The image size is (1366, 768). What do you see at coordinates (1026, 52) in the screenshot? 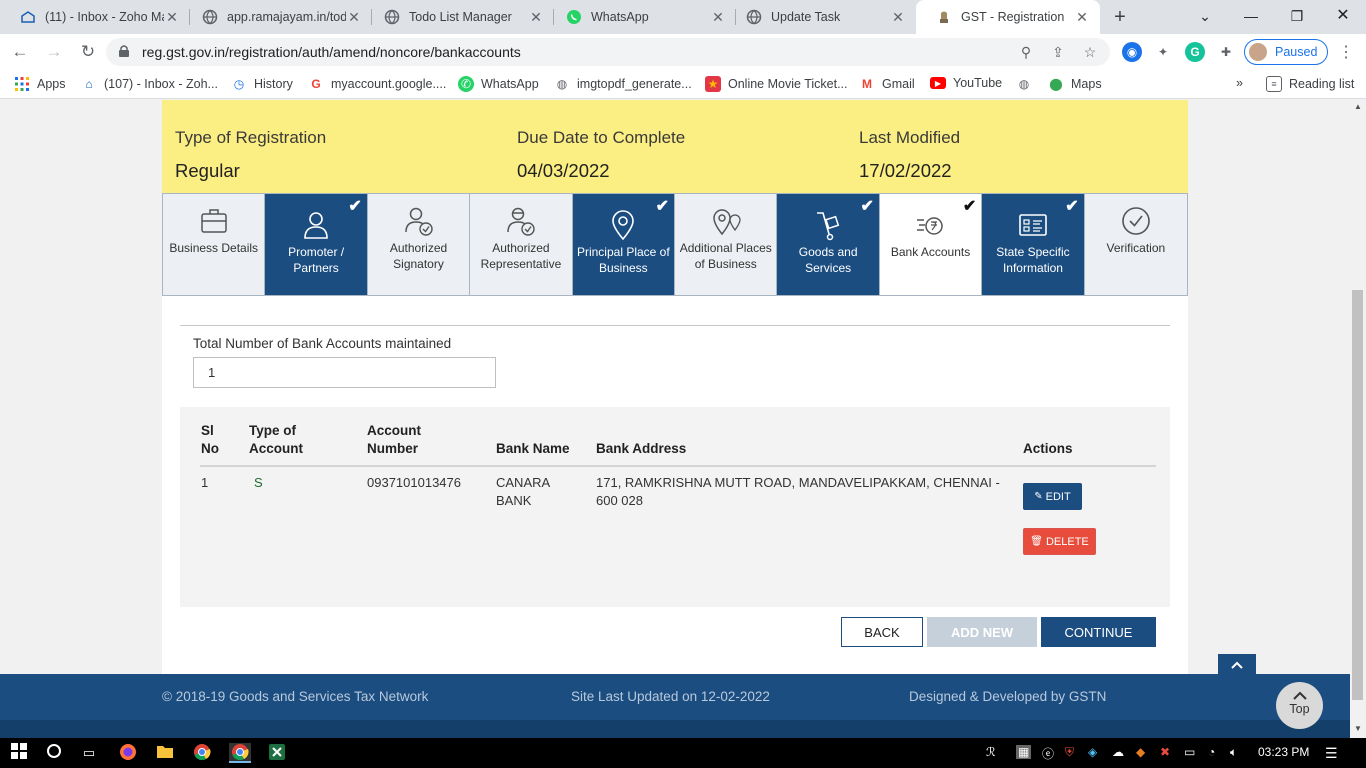
I see `zoom-icon: ⚲` at bounding box center [1026, 52].